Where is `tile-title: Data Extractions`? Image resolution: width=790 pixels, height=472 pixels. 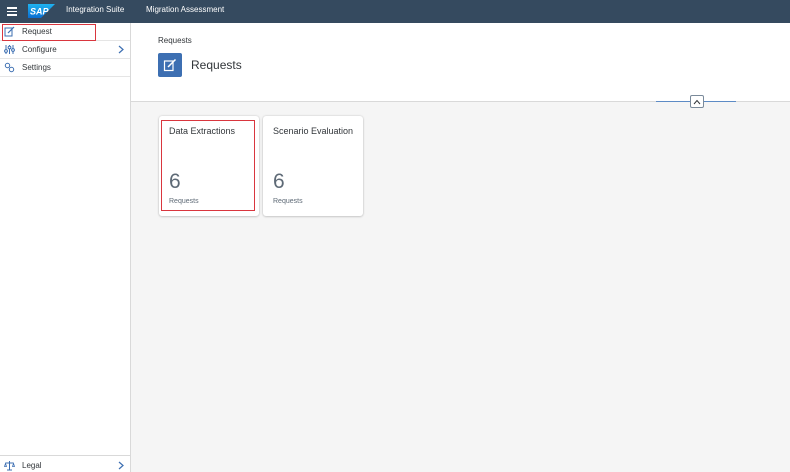 tile-title: Data Extractions is located at coordinates (202, 131).